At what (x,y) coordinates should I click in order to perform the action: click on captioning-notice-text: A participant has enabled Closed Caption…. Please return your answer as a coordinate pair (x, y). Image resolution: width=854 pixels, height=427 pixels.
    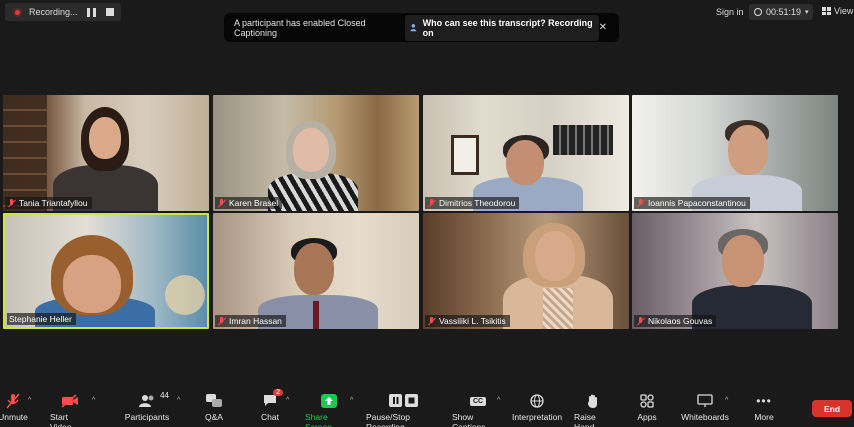
    Looking at the image, I should click on (300, 27).